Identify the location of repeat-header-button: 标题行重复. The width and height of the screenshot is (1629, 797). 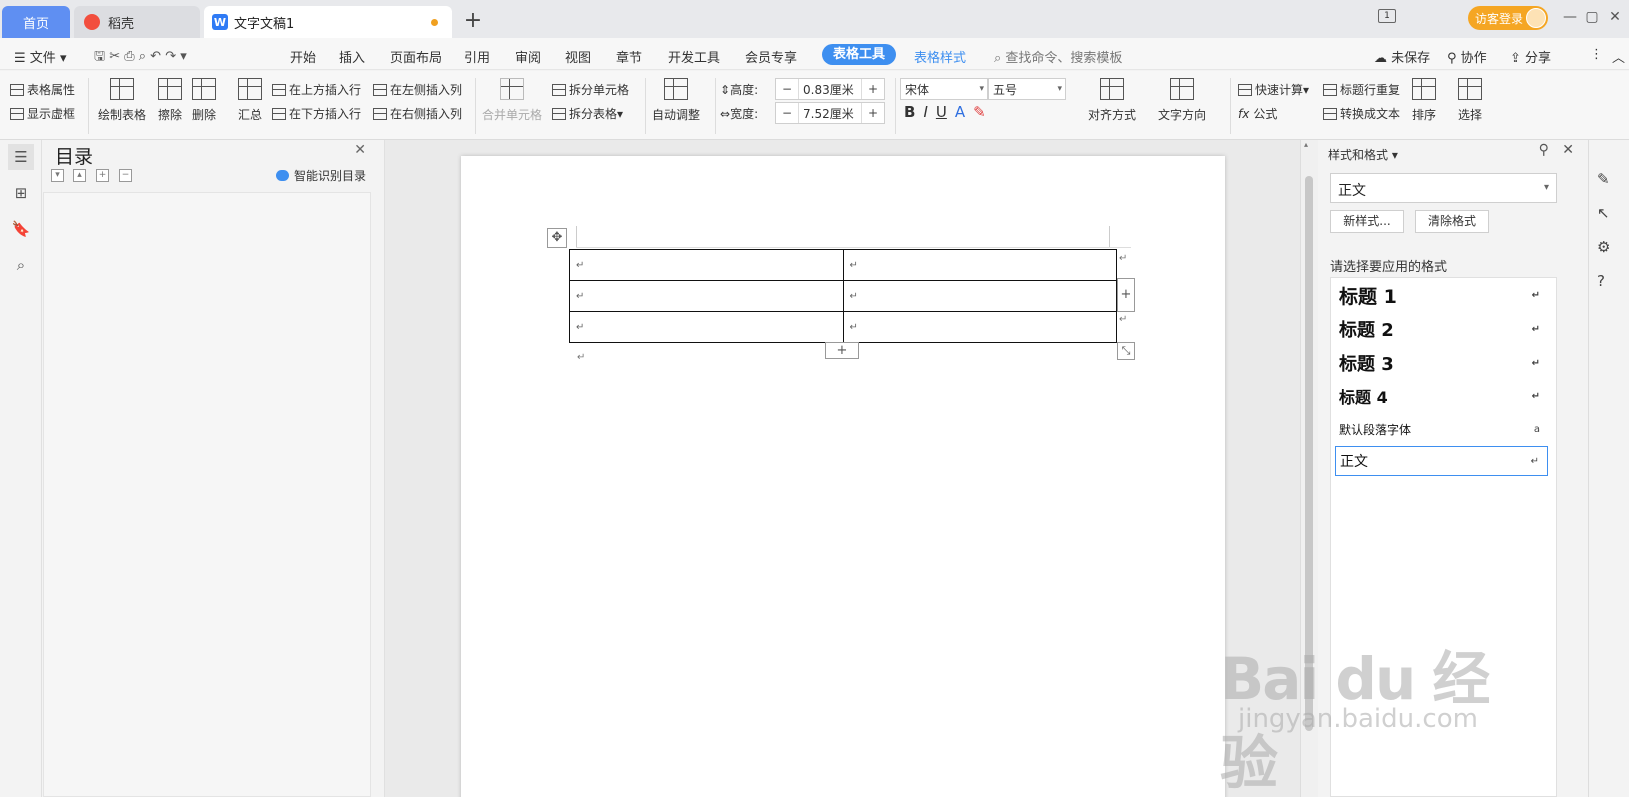
(1361, 89).